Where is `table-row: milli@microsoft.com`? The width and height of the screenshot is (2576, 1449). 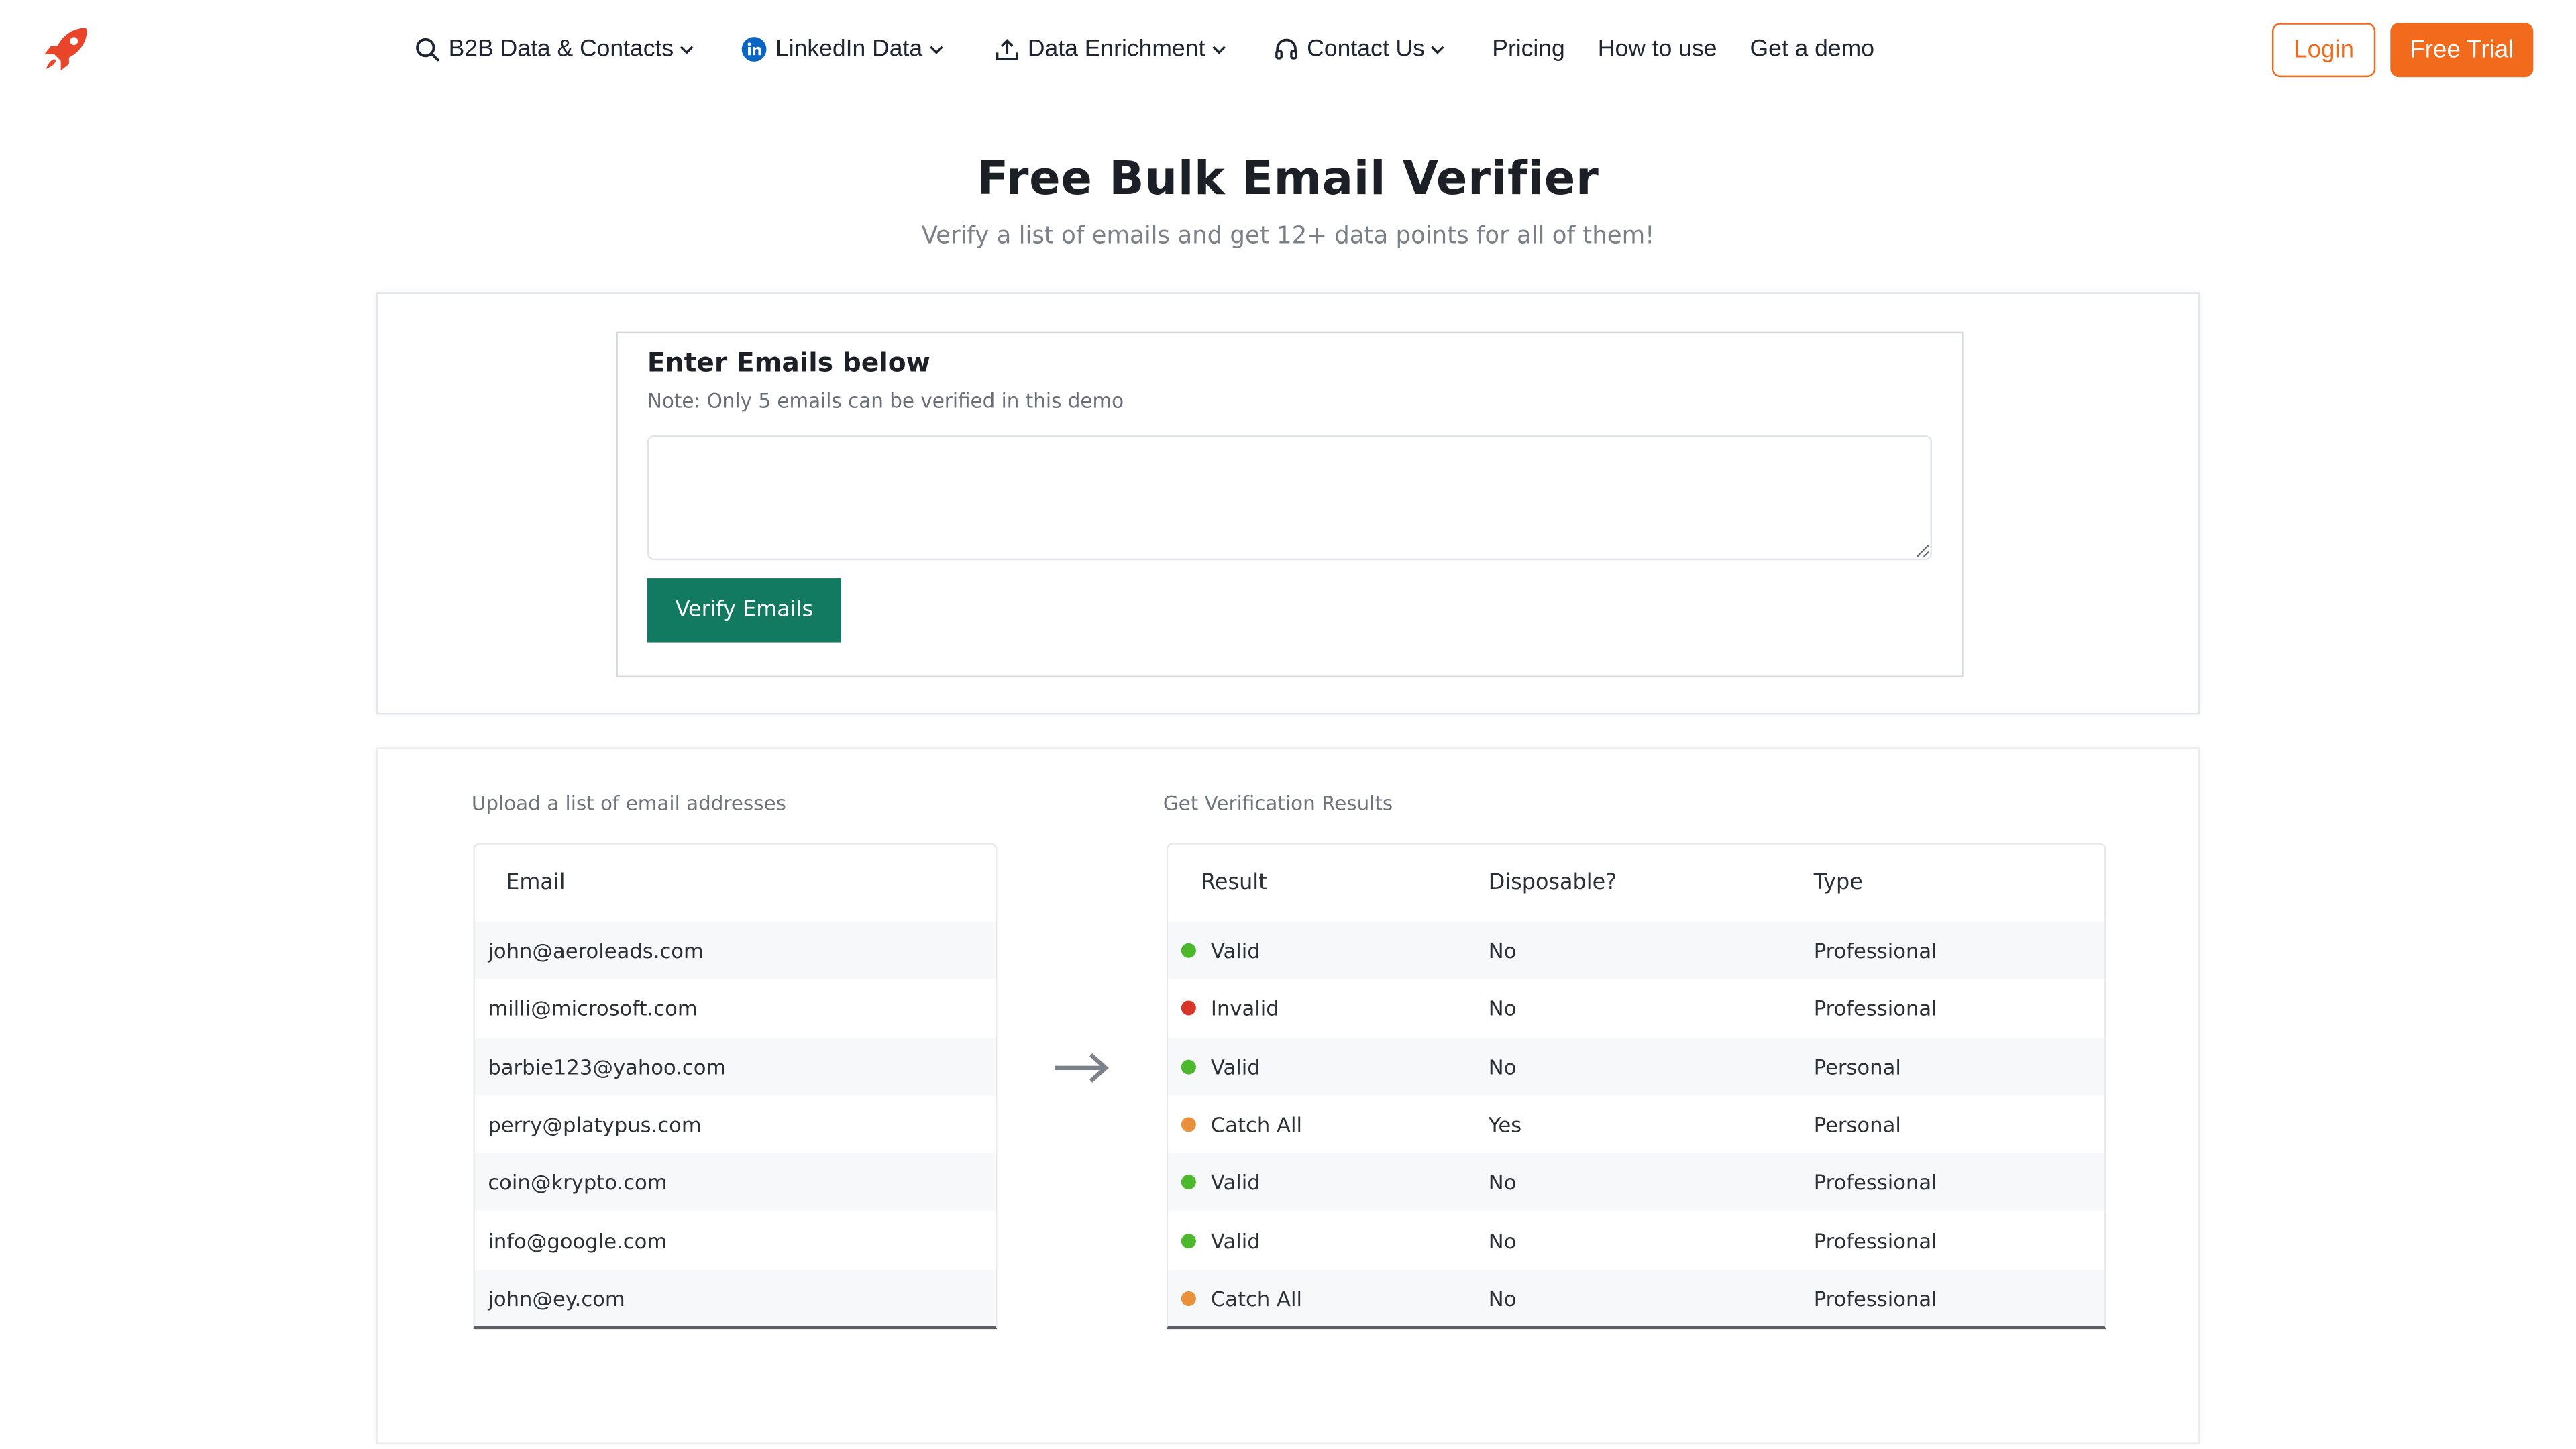 table-row: milli@microsoft.com is located at coordinates (735, 1008).